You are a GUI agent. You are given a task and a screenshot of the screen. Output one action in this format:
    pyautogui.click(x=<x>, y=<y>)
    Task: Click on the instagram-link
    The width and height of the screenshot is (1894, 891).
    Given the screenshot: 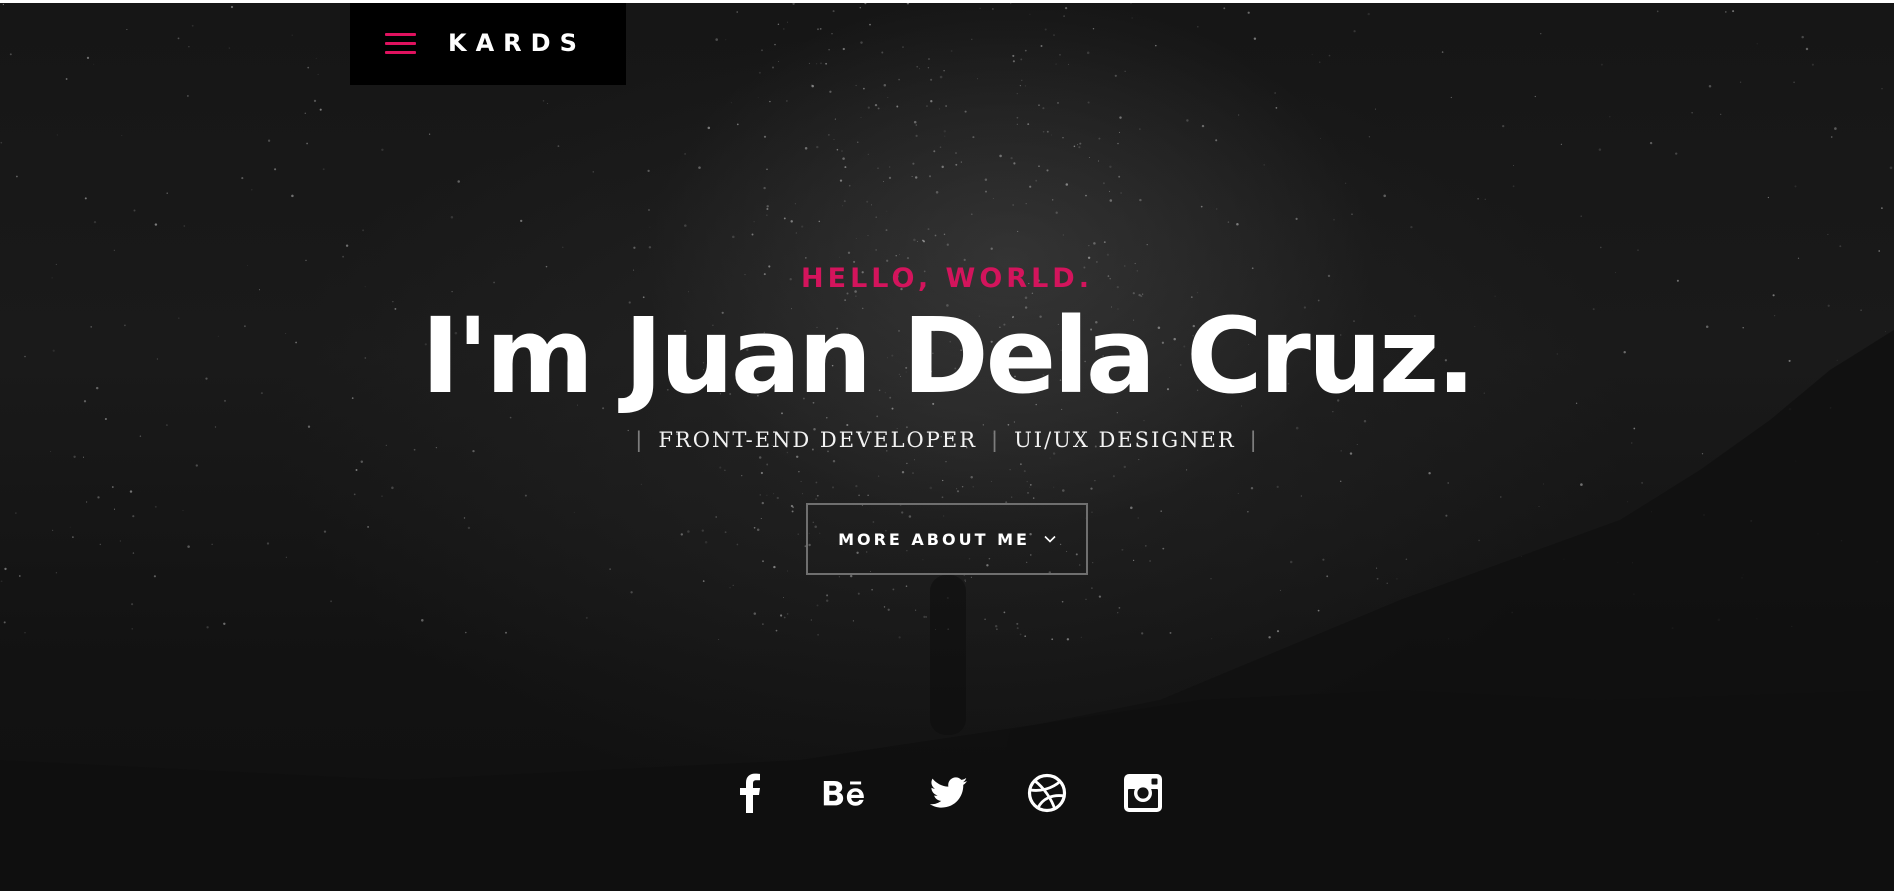 What is the action you would take?
    pyautogui.click(x=1143, y=793)
    